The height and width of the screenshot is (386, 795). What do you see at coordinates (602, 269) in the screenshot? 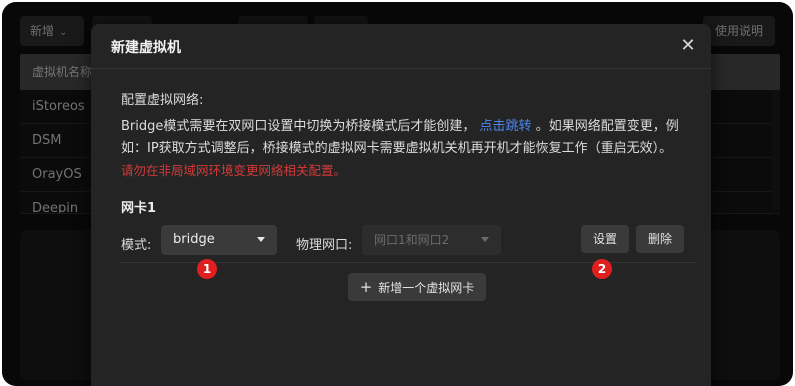
I see `annotation-badge-2: 2` at bounding box center [602, 269].